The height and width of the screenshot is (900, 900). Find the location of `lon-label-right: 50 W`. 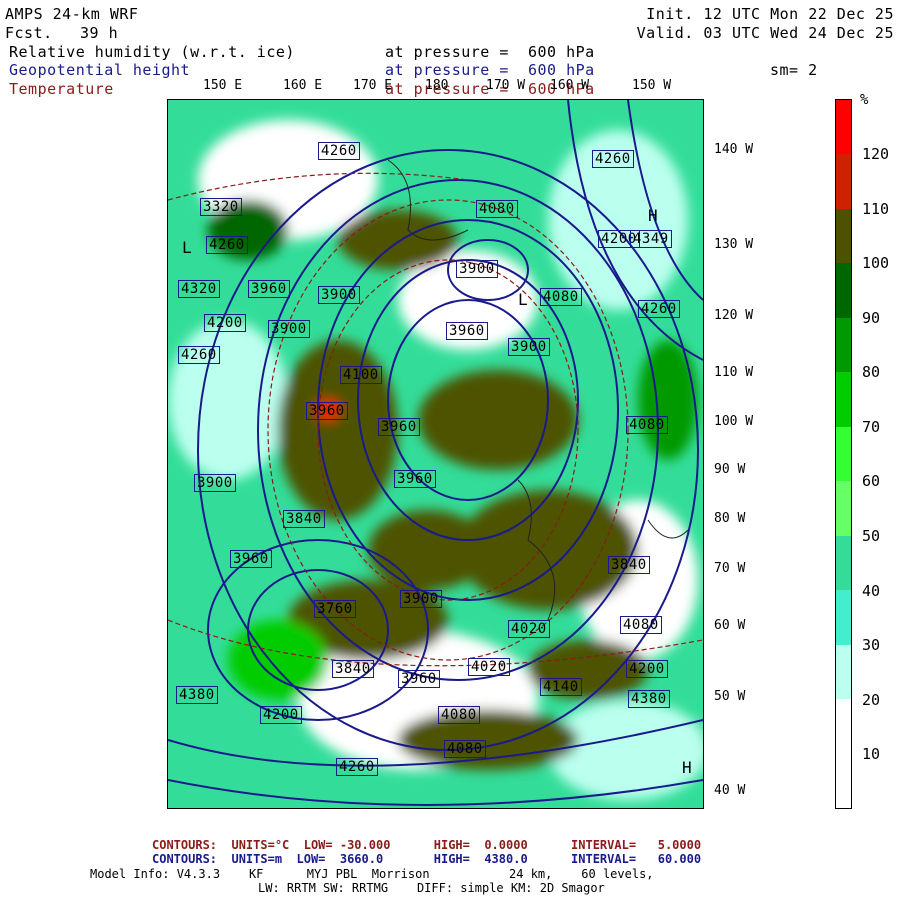

lon-label-right: 50 W is located at coordinates (730, 696).